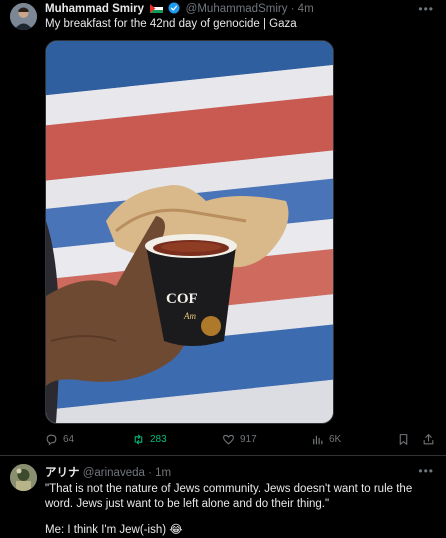  Describe the element at coordinates (114, 530) in the screenshot. I see `tweet-text-second-line: Me: I think I'm Jew(-ish) 😂` at that location.